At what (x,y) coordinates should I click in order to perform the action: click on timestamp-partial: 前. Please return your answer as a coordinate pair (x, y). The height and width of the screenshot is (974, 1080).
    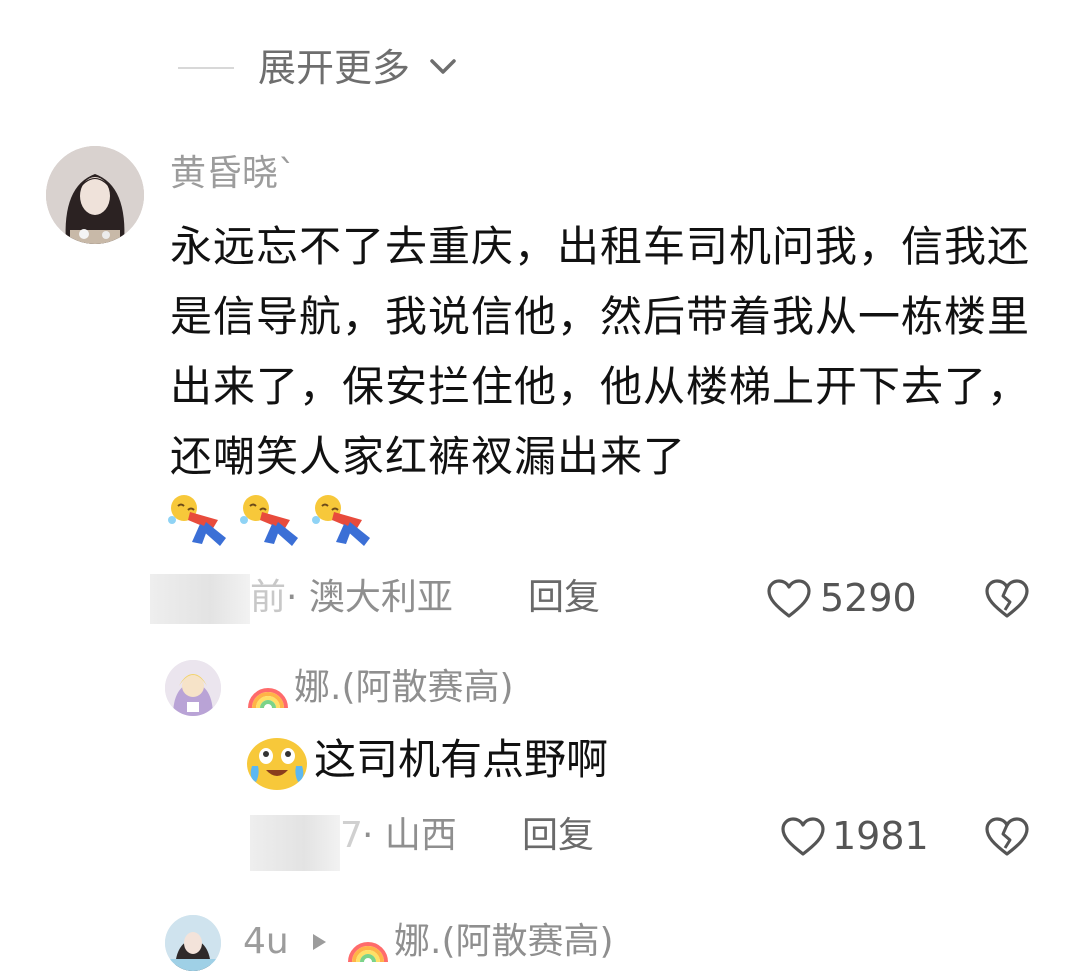
    Looking at the image, I should click on (268, 597).